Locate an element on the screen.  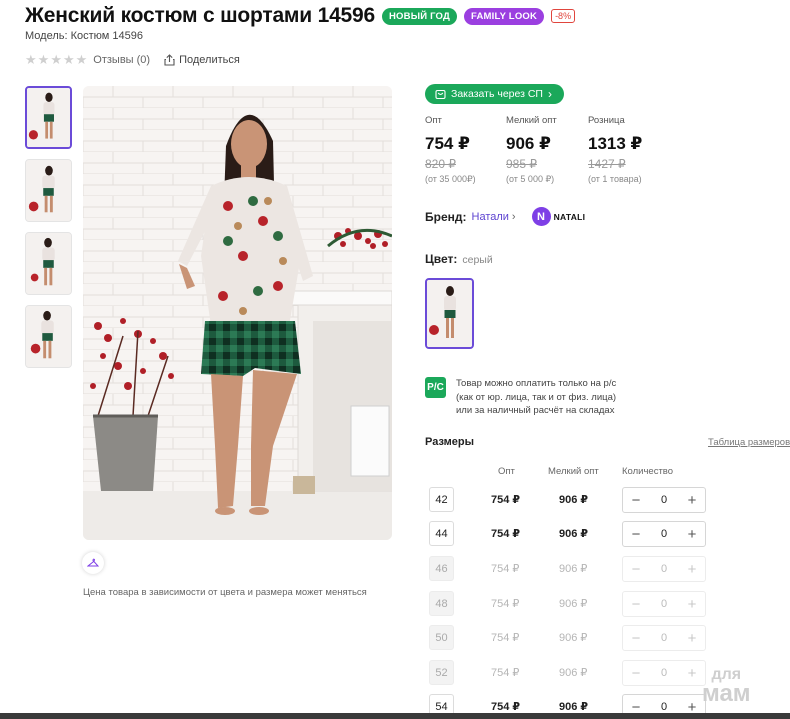
share-button: Поделиться is located at coordinates (202, 60).